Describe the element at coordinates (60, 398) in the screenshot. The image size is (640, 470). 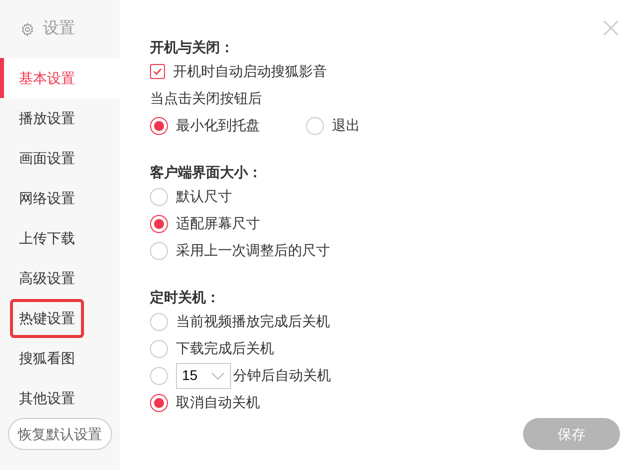
I see `sidebar-item: 其他设置` at that location.